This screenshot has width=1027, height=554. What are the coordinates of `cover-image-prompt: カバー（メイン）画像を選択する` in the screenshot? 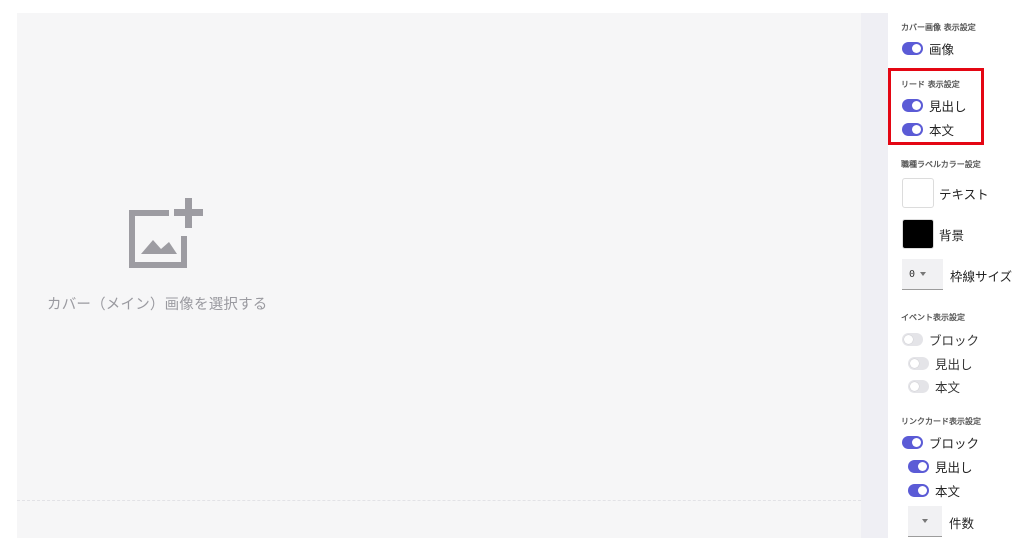 It's located at (157, 303).